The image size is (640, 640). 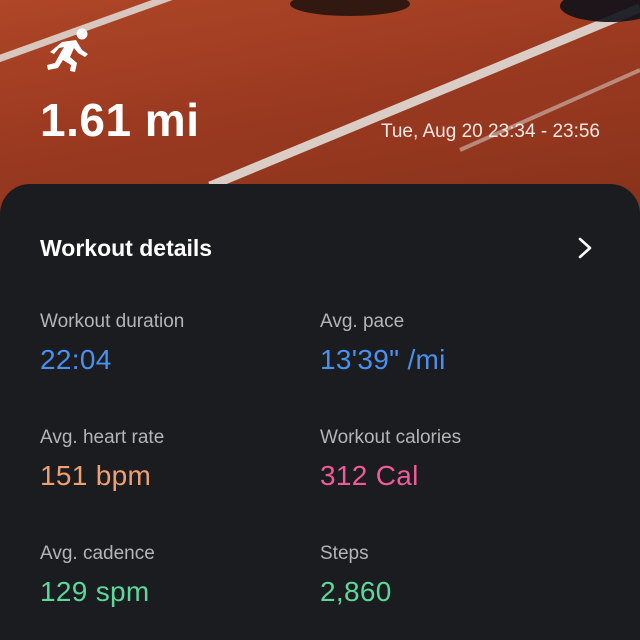 I want to click on card-title: Workout details, so click(x=126, y=248).